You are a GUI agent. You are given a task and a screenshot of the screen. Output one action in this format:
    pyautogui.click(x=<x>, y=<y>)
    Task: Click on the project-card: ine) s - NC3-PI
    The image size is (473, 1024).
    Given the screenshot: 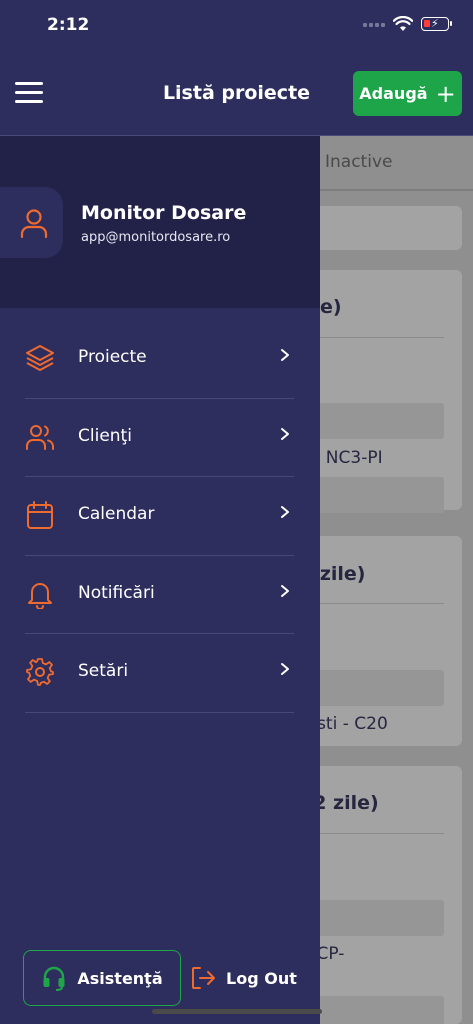 What is the action you would take?
    pyautogui.click(x=381, y=391)
    